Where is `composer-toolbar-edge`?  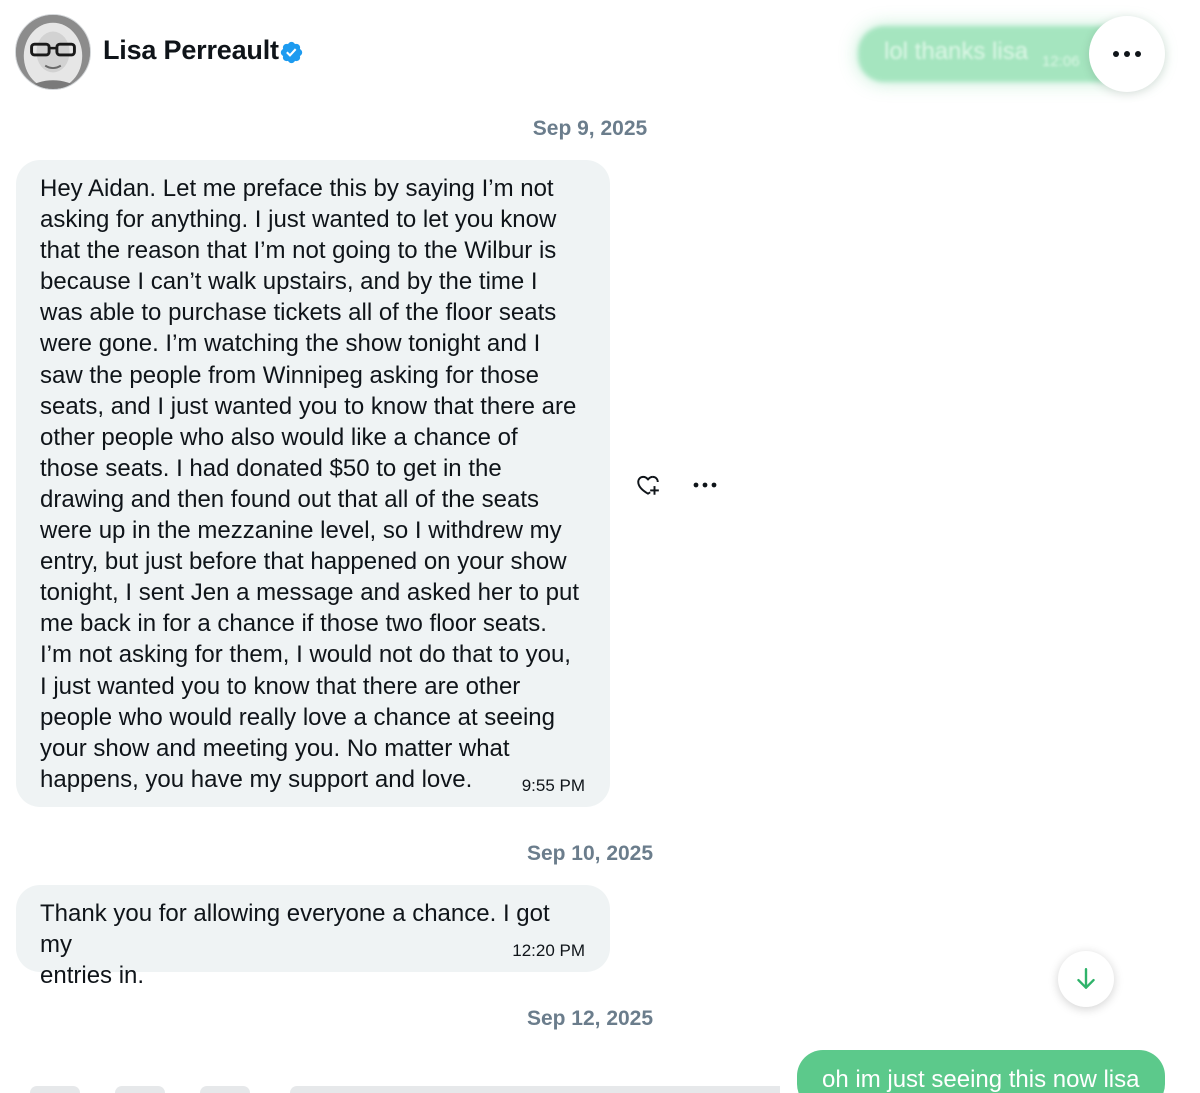
composer-toolbar-edge is located at coordinates (390, 1089).